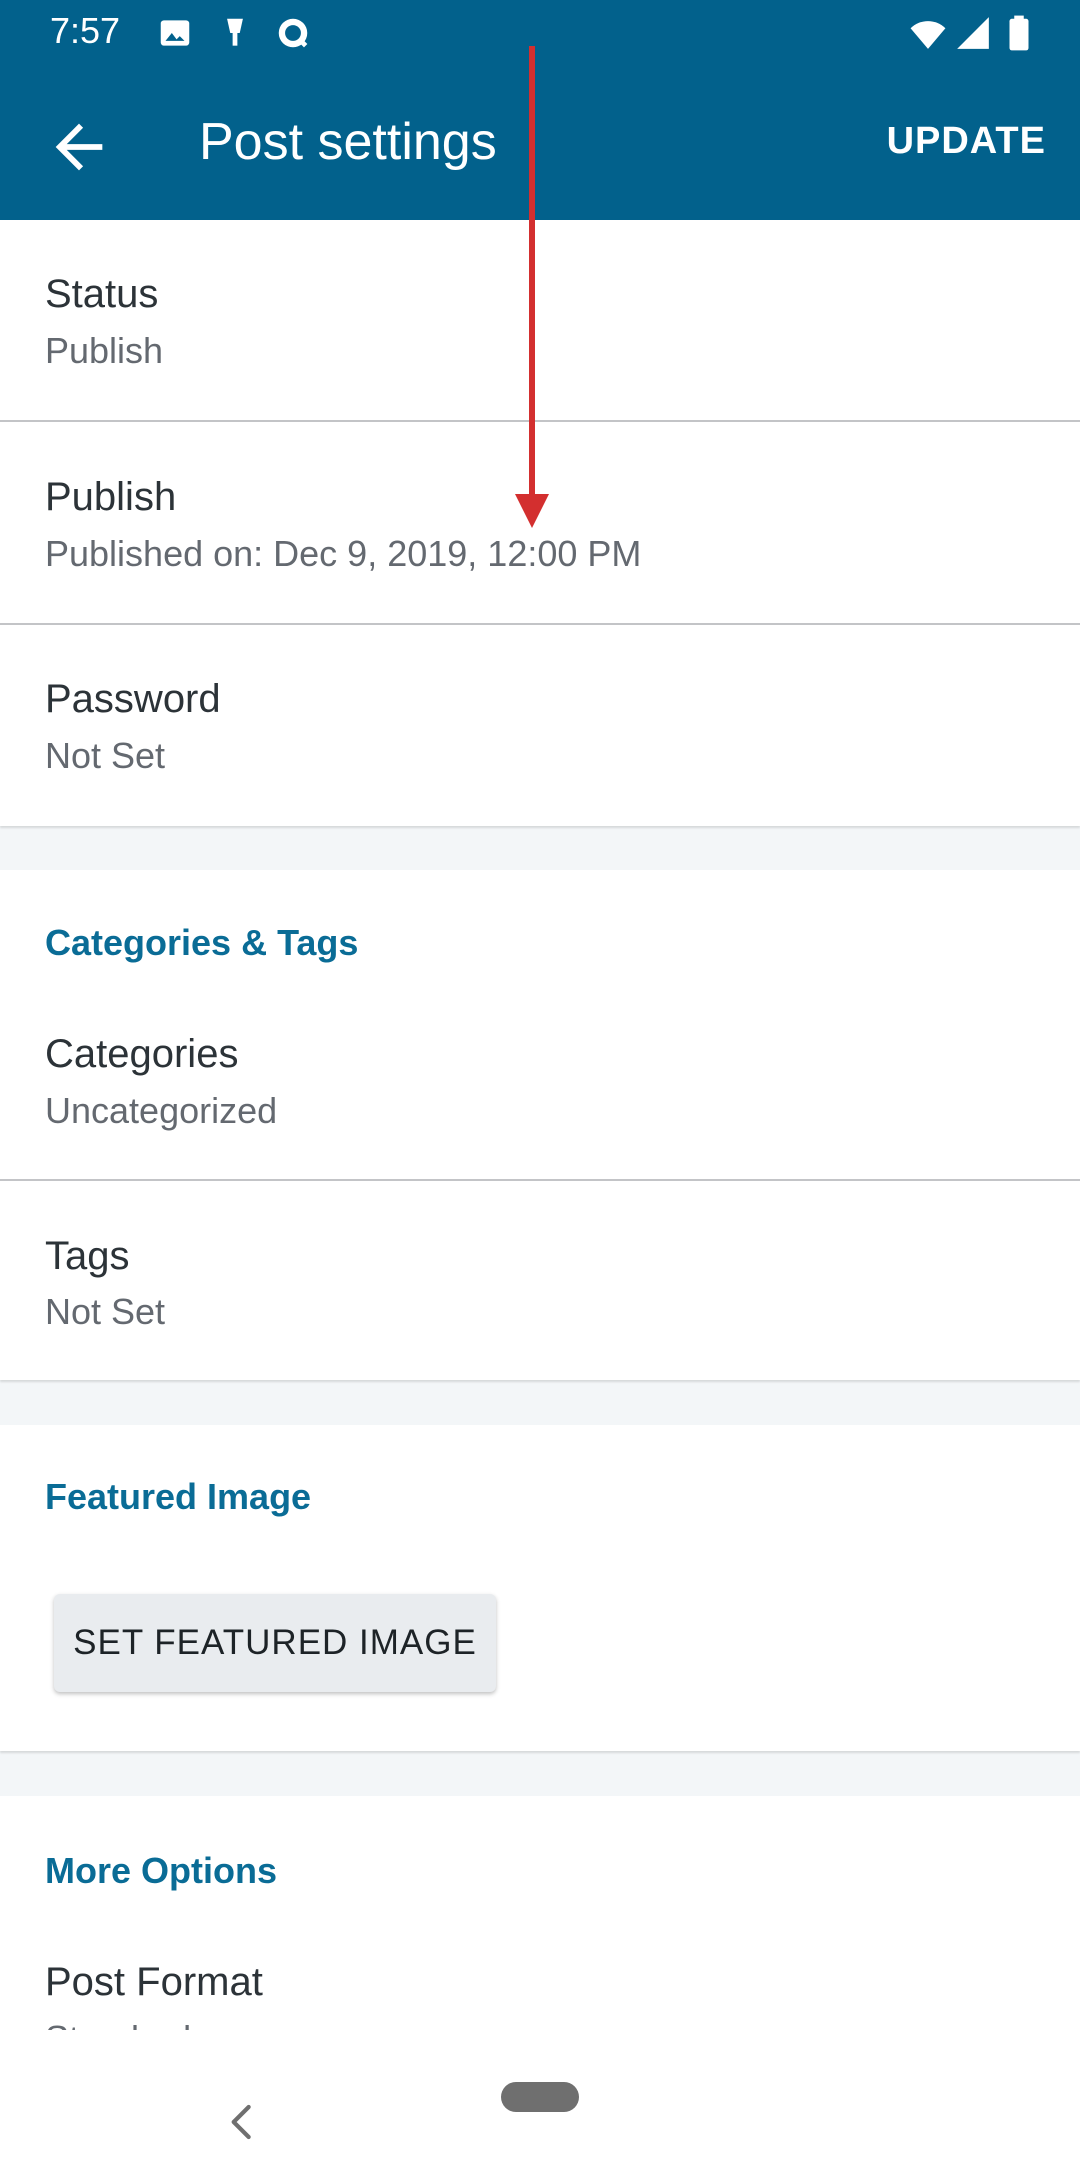  I want to click on app-bar: 7:57 Post settings UPDATE, so click(540, 110).